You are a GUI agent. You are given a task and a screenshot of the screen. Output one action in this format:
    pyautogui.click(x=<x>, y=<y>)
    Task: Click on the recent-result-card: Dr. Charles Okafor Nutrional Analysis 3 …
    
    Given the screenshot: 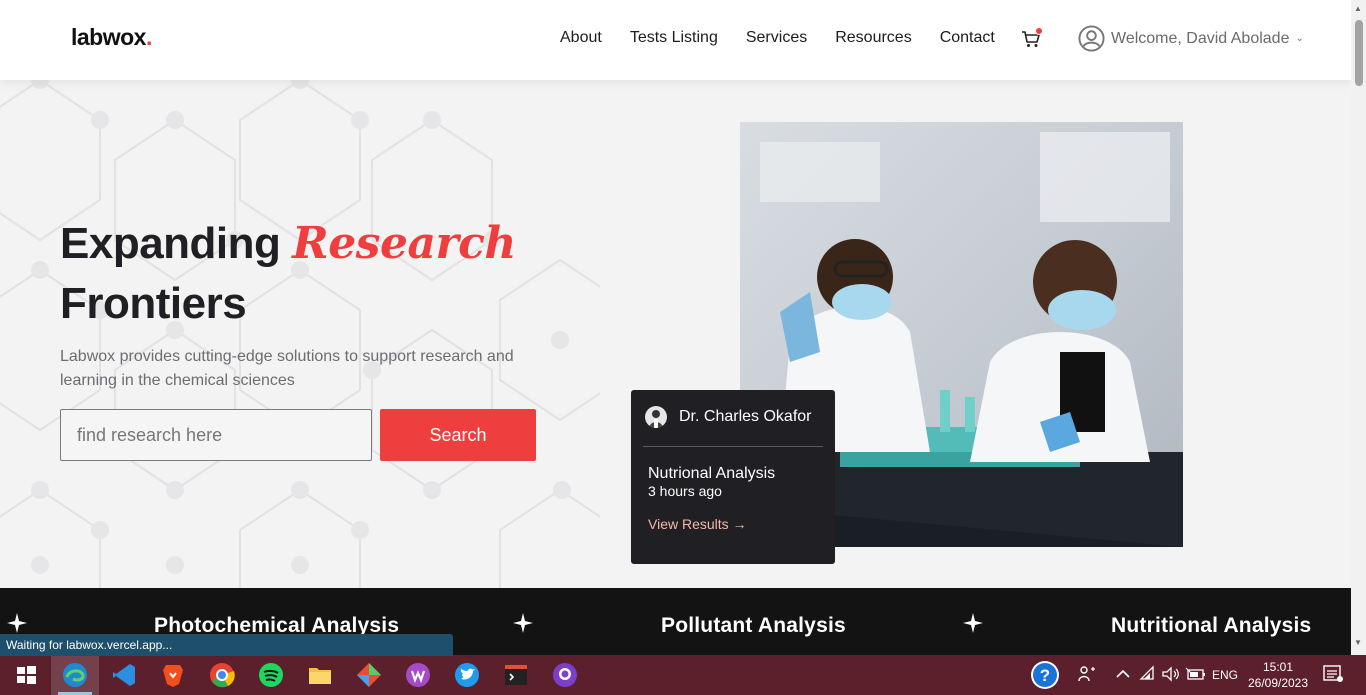 What is the action you would take?
    pyautogui.click(x=733, y=477)
    